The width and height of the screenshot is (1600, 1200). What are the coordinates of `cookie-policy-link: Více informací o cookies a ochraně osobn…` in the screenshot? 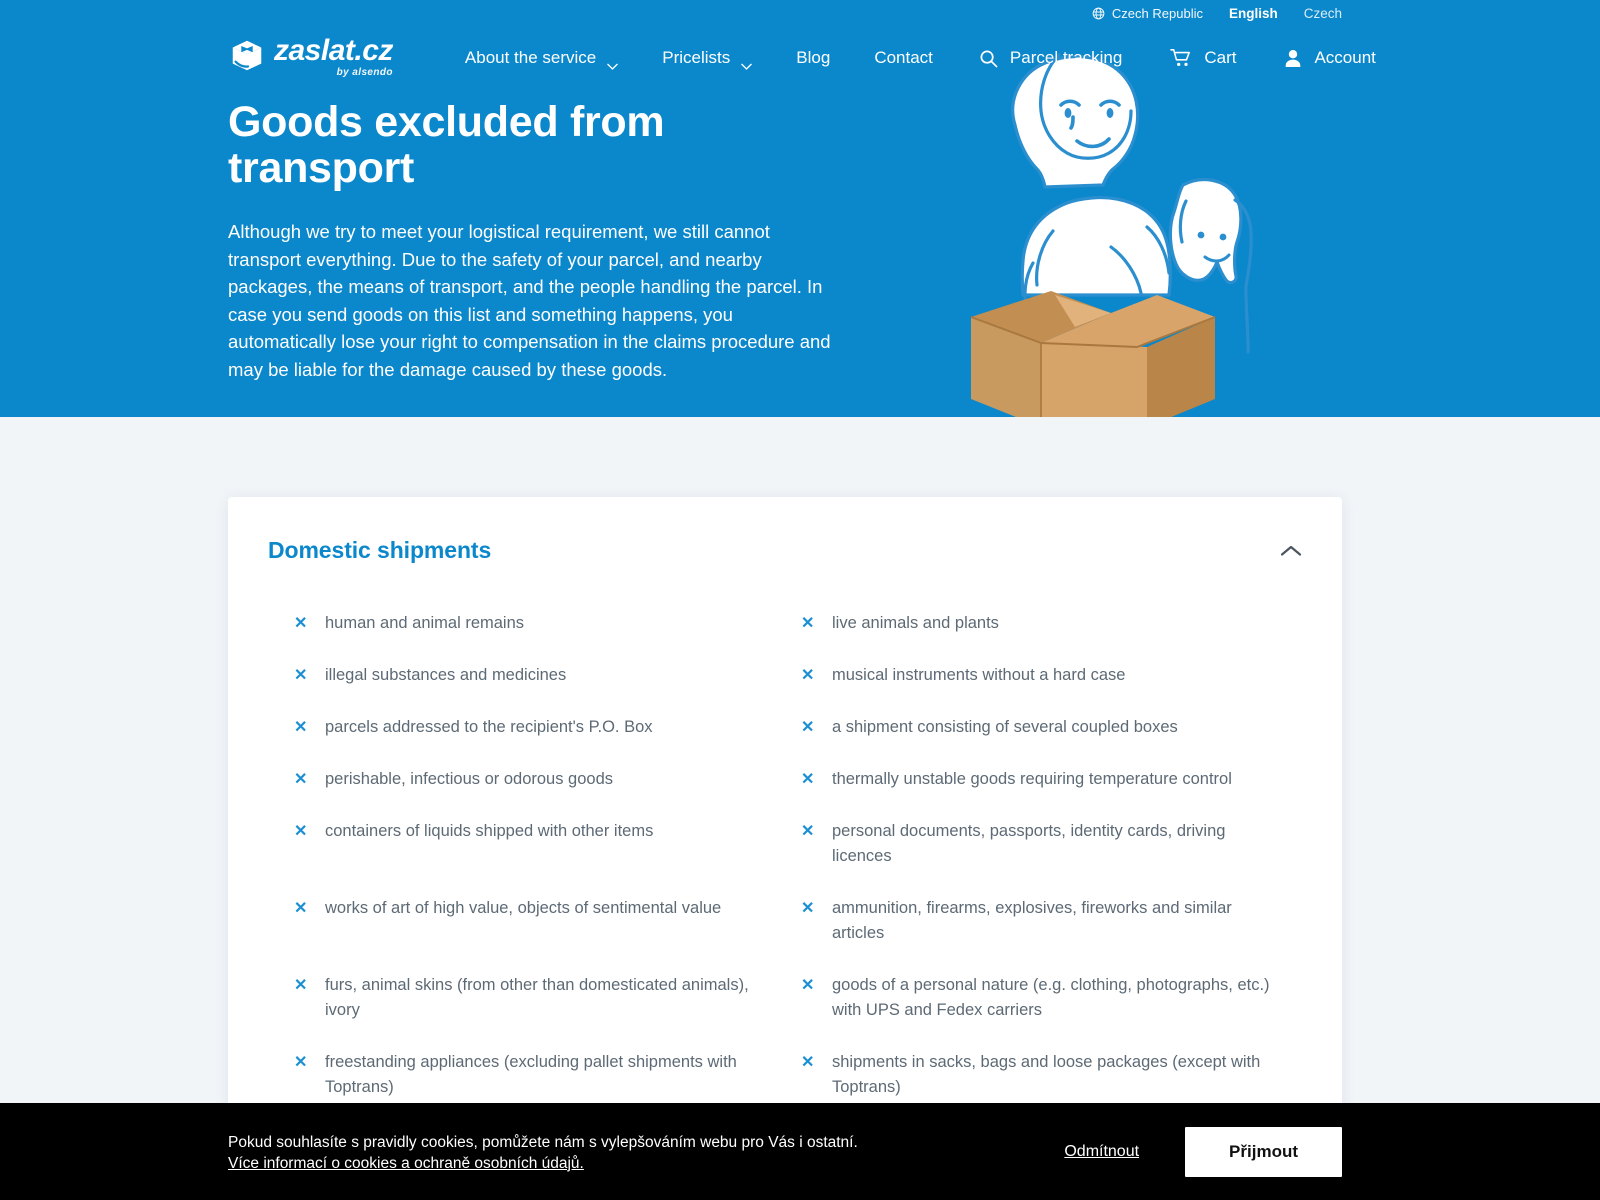 It's located at (406, 1163).